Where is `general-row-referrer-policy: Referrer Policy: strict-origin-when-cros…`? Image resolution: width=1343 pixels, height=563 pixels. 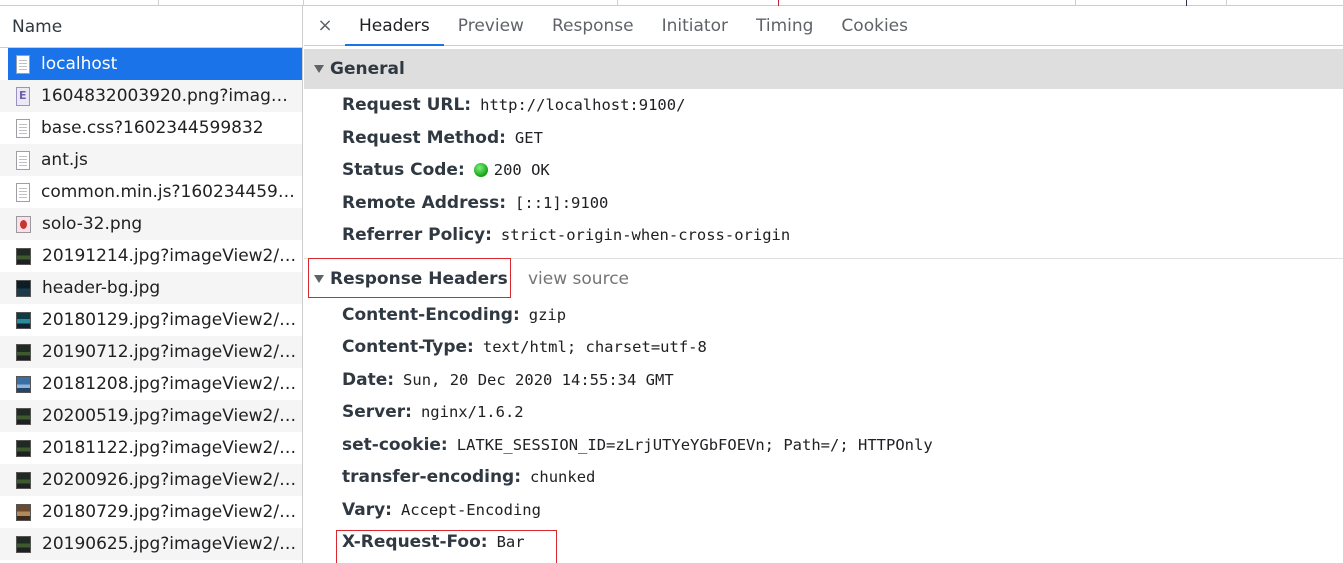
general-row-referrer-policy: Referrer Policy: strict-origin-when-cros… is located at coordinates (823, 235).